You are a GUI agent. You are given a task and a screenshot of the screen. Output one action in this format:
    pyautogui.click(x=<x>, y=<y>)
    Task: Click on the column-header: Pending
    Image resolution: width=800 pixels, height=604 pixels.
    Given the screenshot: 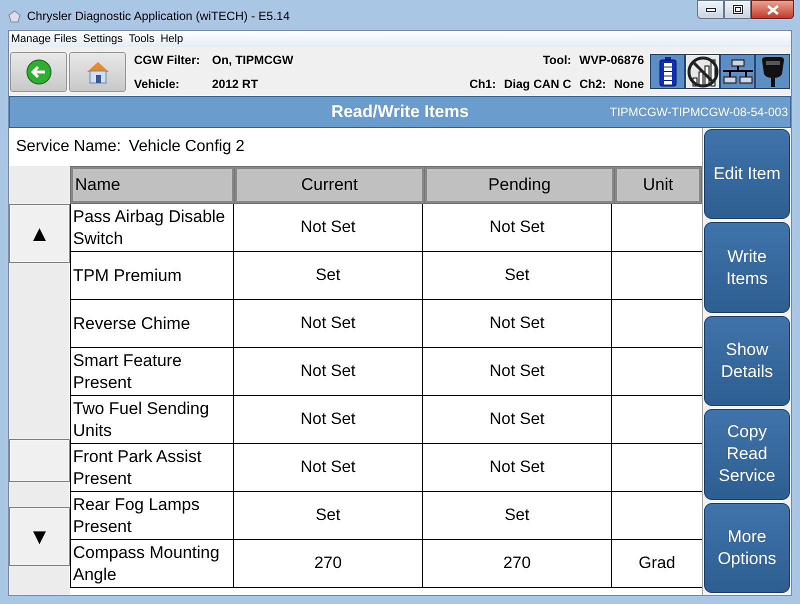 What is the action you would take?
    pyautogui.click(x=519, y=185)
    